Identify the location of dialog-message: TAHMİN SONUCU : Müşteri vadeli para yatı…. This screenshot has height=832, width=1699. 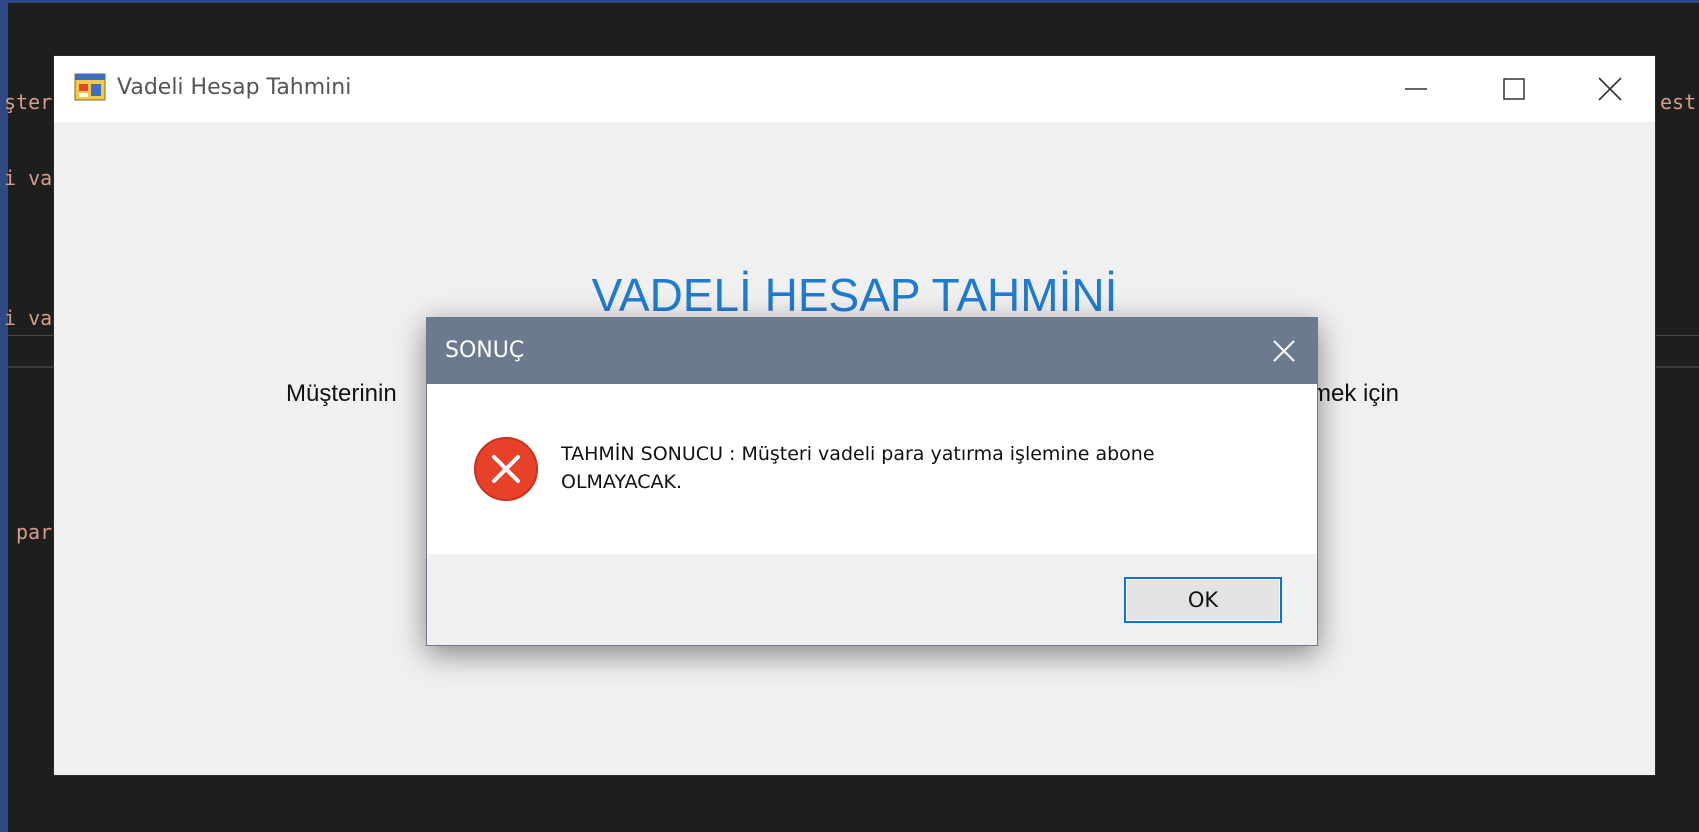
(858, 468).